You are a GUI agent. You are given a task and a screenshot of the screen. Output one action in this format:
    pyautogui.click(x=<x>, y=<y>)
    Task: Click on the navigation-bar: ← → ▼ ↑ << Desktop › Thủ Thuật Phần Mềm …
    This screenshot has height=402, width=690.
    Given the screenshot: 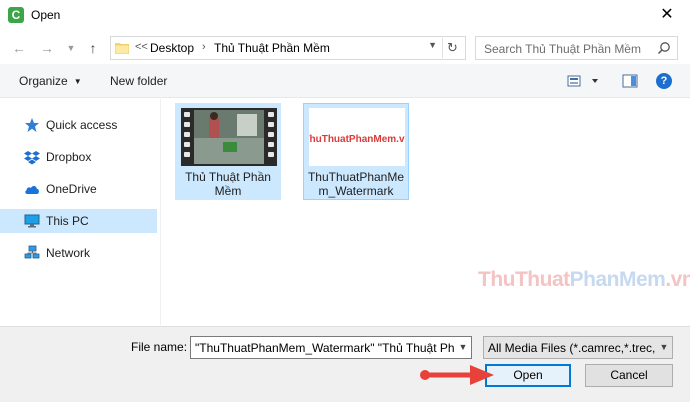 What is the action you would take?
    pyautogui.click(x=345, y=48)
    